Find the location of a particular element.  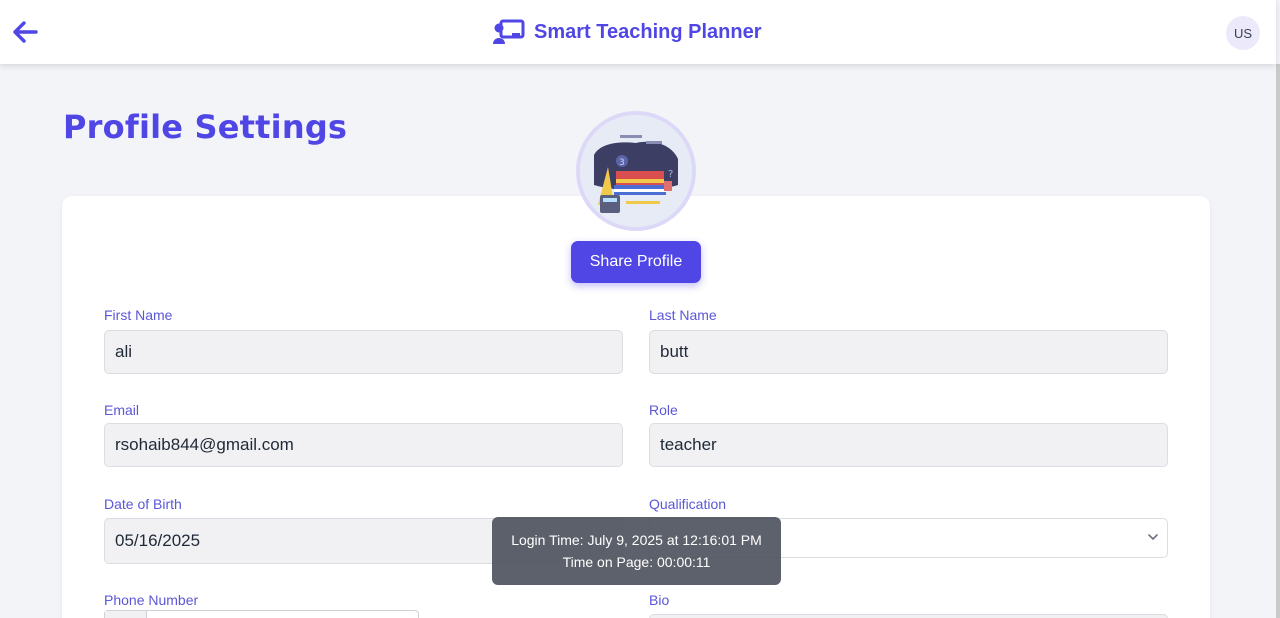

brand: Smart Teaching Planner is located at coordinates (626, 32).